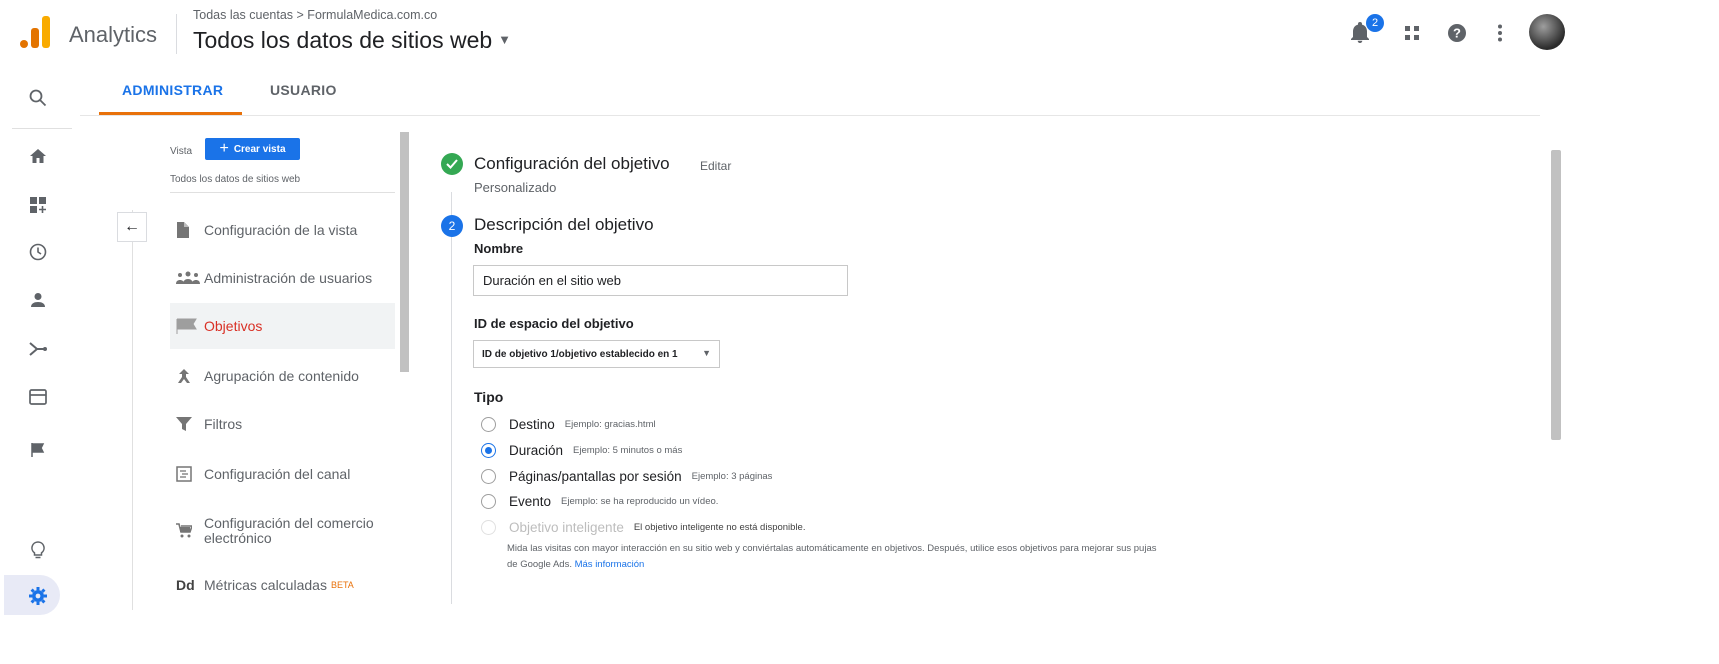 The image size is (1719, 664). I want to click on help-icon: ?, so click(1457, 33).